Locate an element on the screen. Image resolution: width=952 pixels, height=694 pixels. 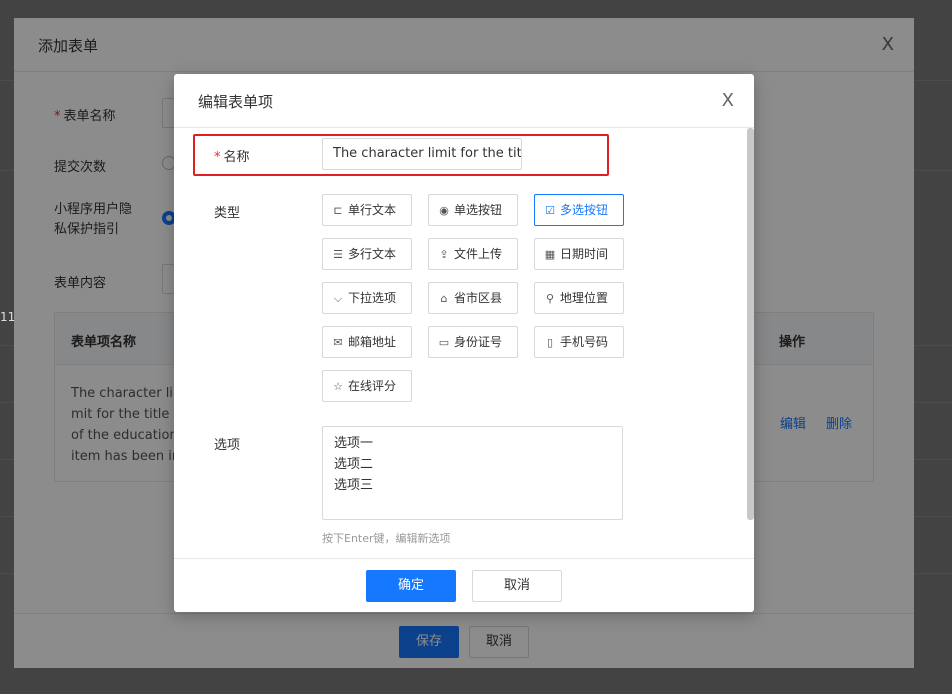
close-icon: X is located at coordinates (728, 100).